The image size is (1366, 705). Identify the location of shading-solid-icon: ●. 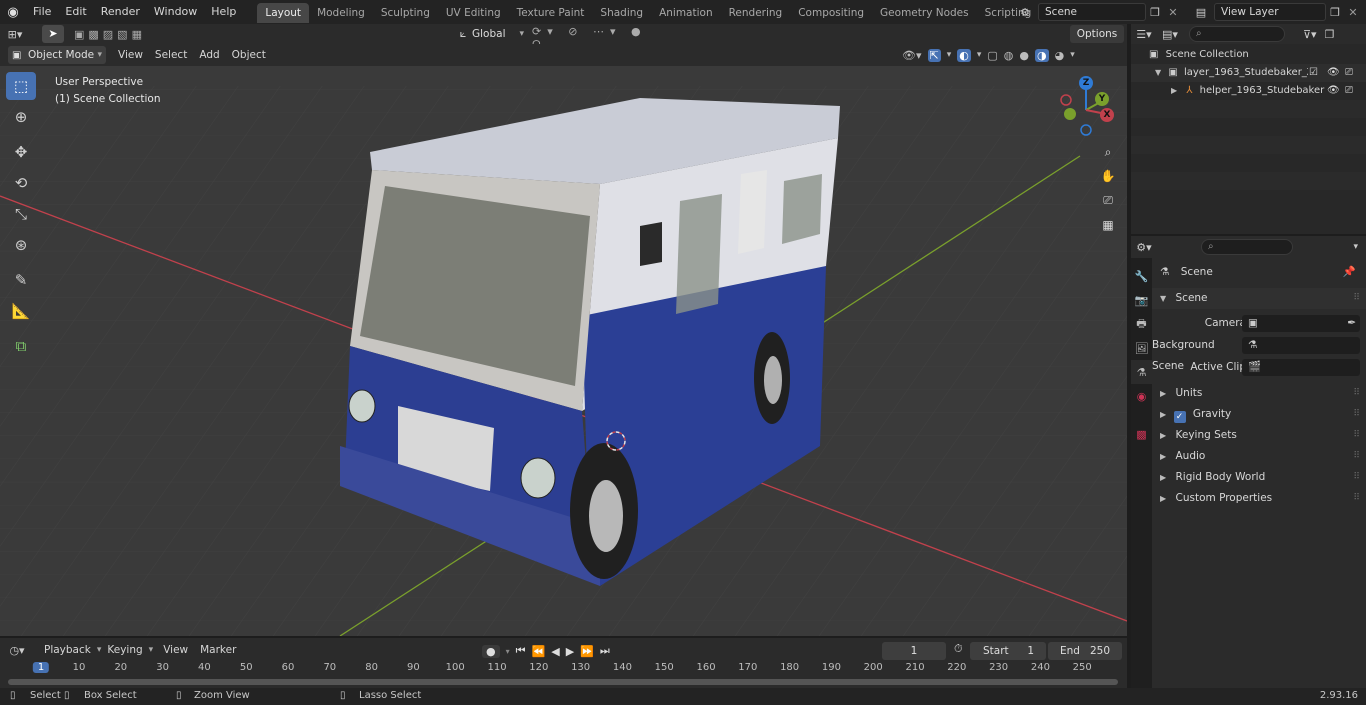
(1024, 55).